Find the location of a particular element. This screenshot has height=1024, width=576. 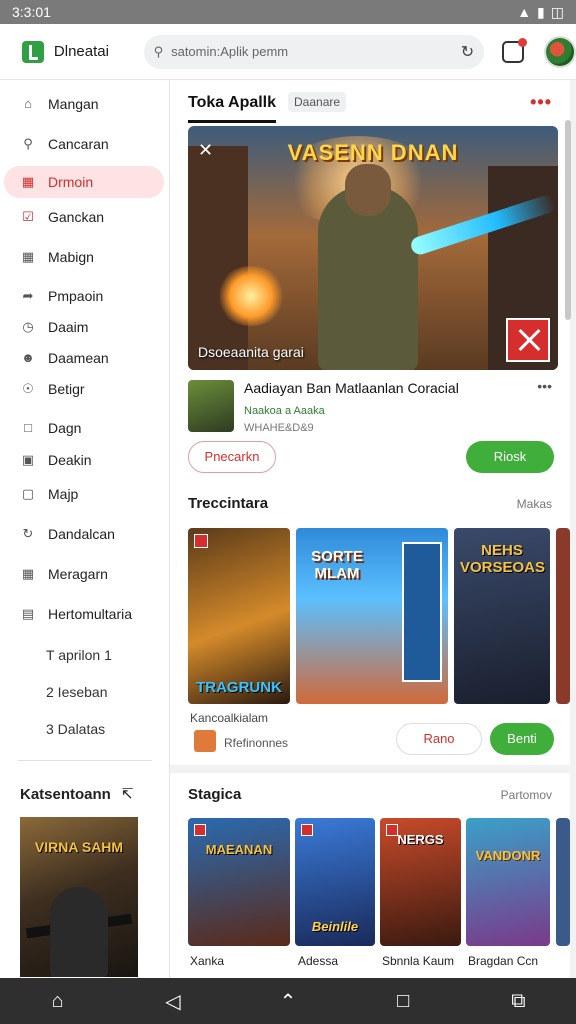

back-icon: ◁ is located at coordinates (173, 1001).